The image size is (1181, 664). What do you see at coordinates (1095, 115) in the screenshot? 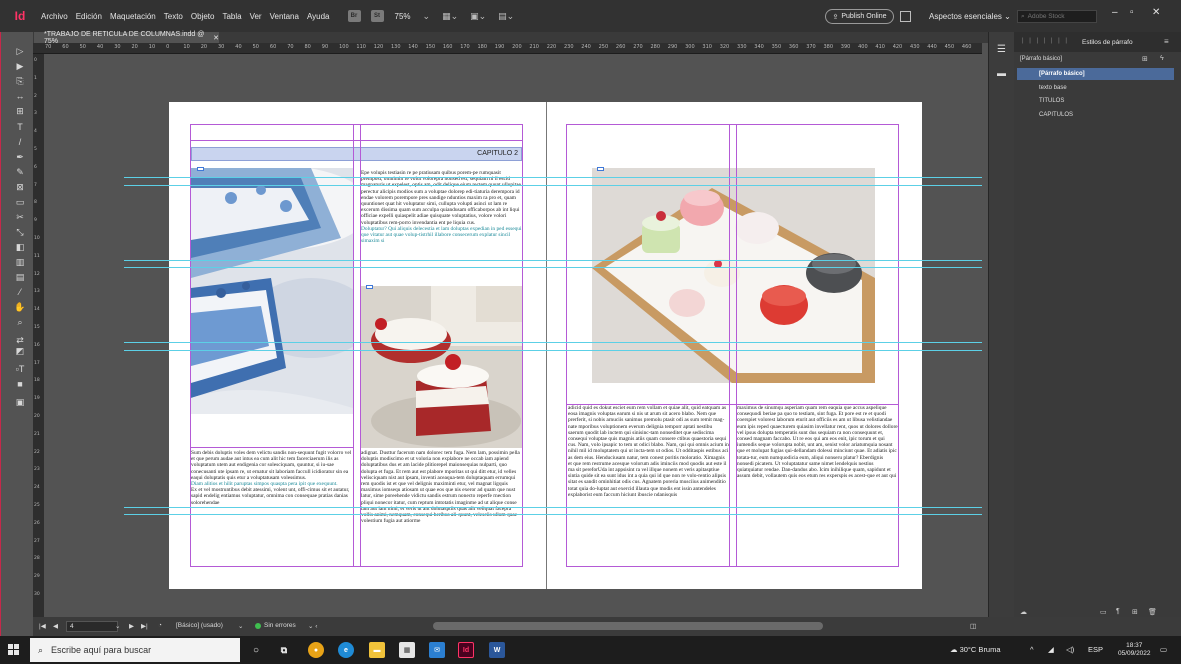
I see `style-item-capitulos: CAPITULOS` at bounding box center [1095, 115].